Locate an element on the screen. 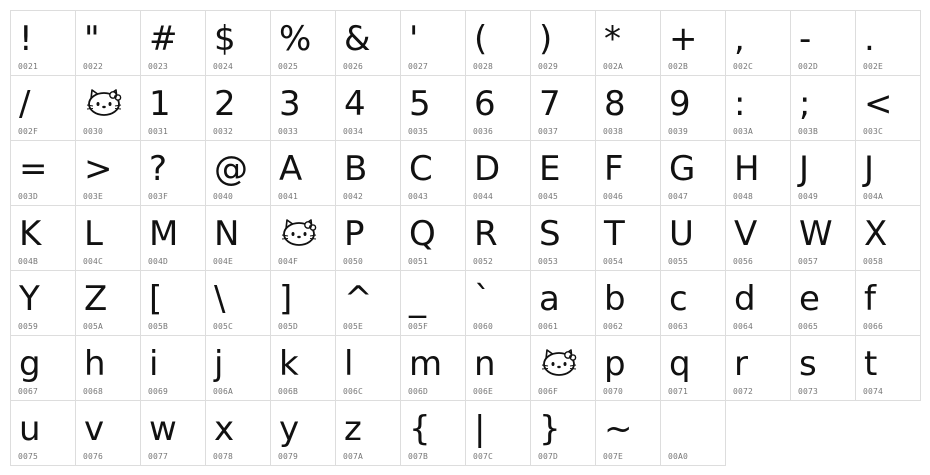 This screenshot has height=475, width=930. glyph-cell: >003E is located at coordinates (108, 173).